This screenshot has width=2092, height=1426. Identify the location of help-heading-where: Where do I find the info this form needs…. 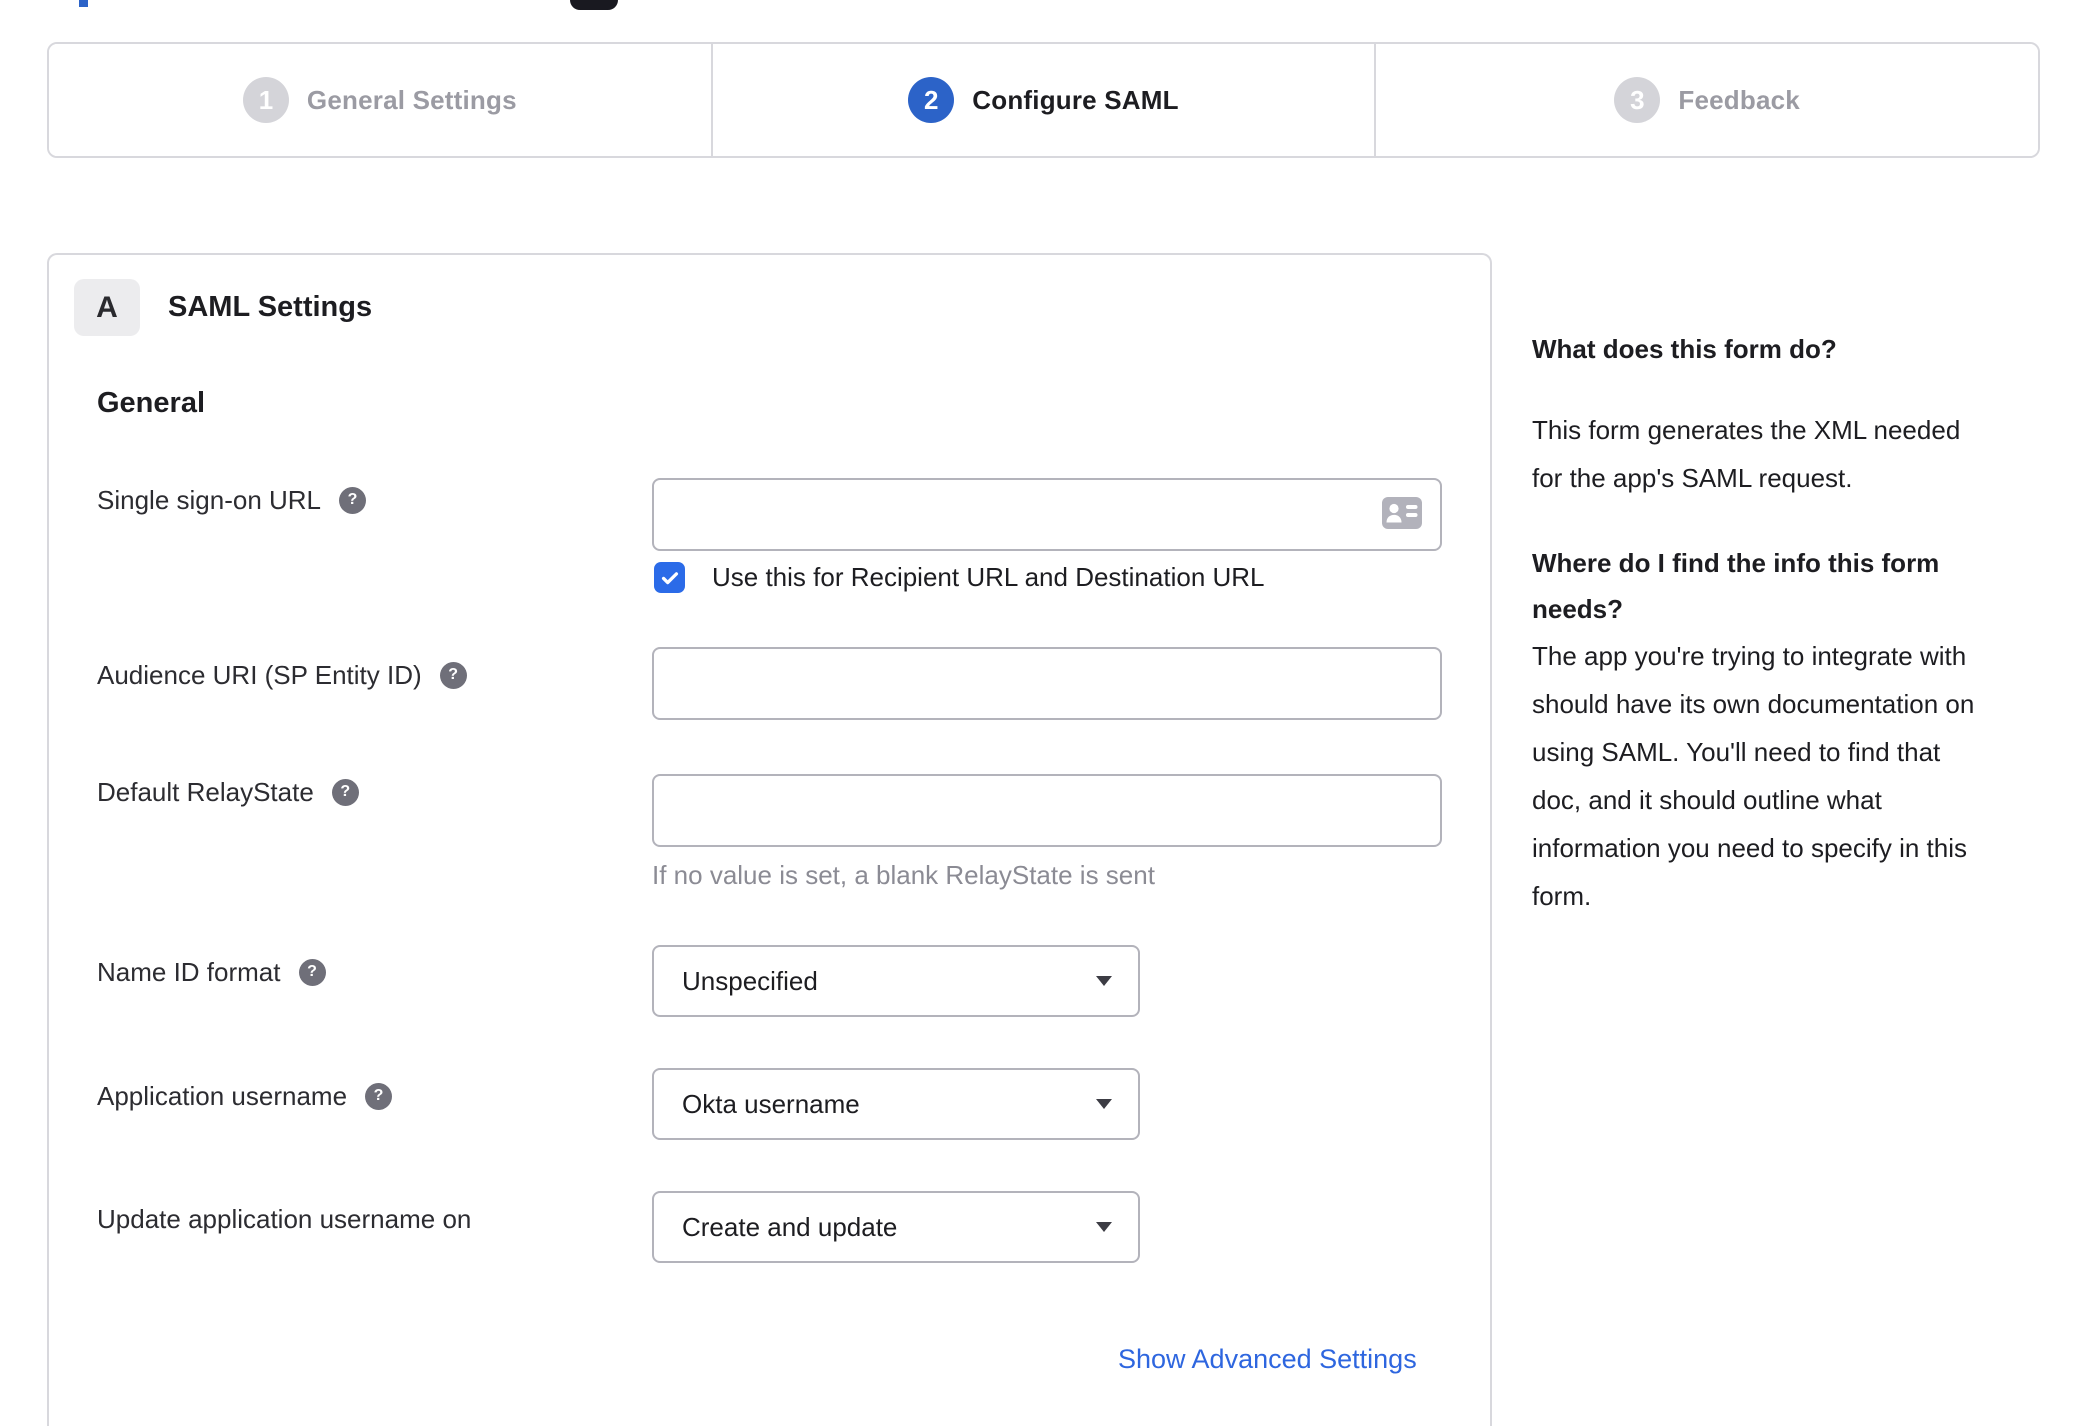
(1736, 586).